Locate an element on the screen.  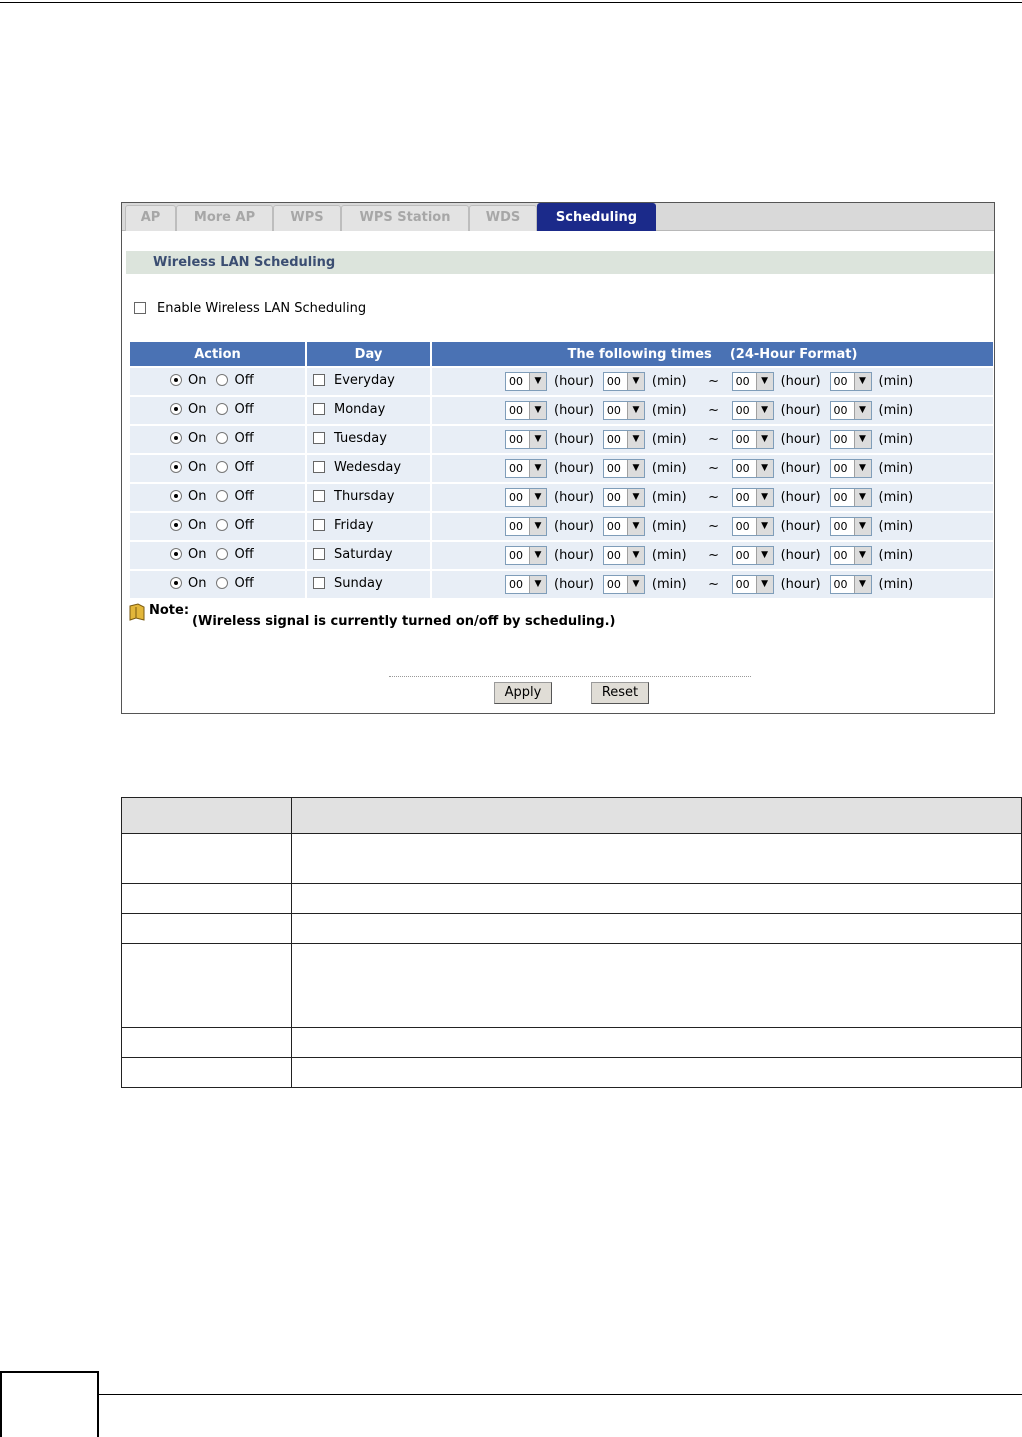
range-tilde: ~ is located at coordinates (714, 555).